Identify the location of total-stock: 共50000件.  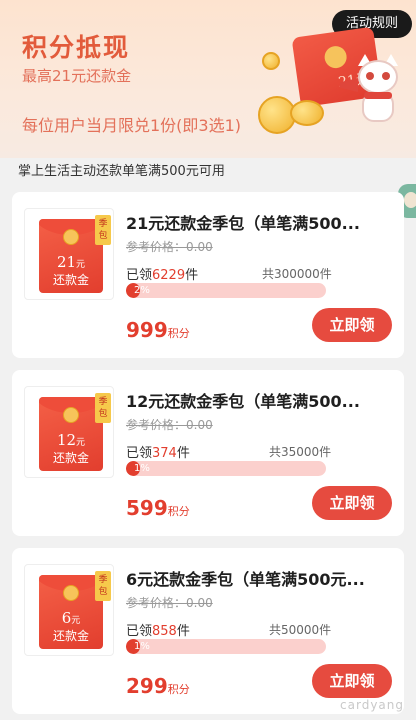
(300, 630).